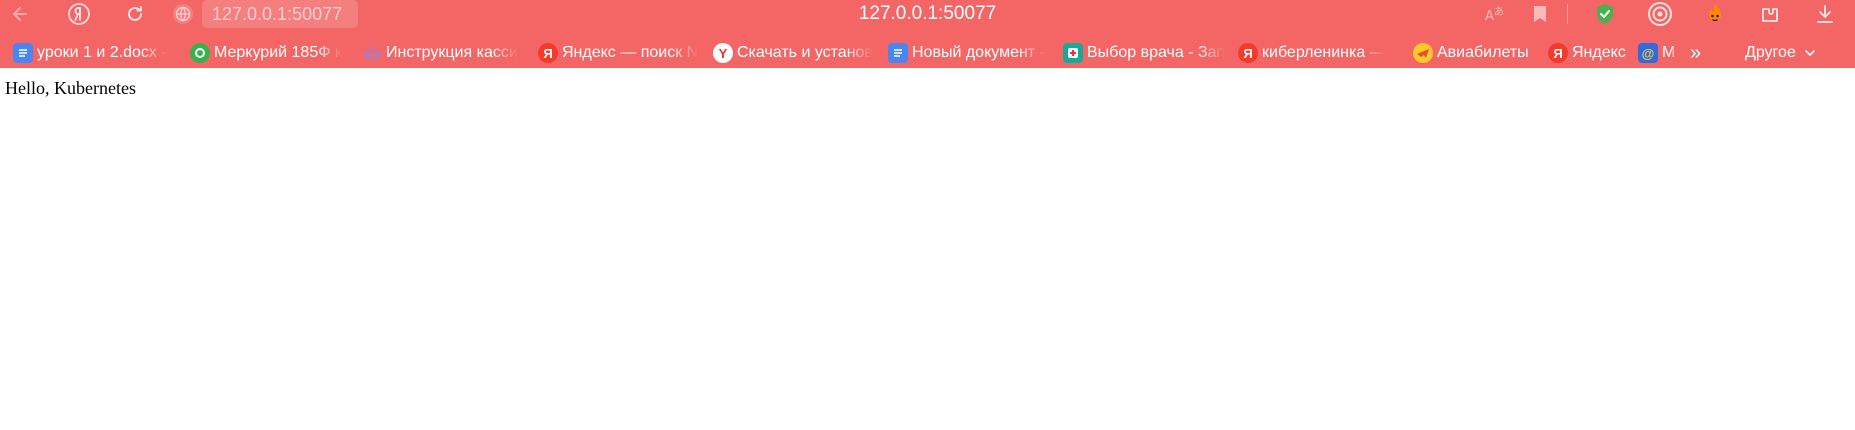 This screenshot has height=430, width=1855. What do you see at coordinates (1423, 53) in the screenshot?
I see `plane-icon` at bounding box center [1423, 53].